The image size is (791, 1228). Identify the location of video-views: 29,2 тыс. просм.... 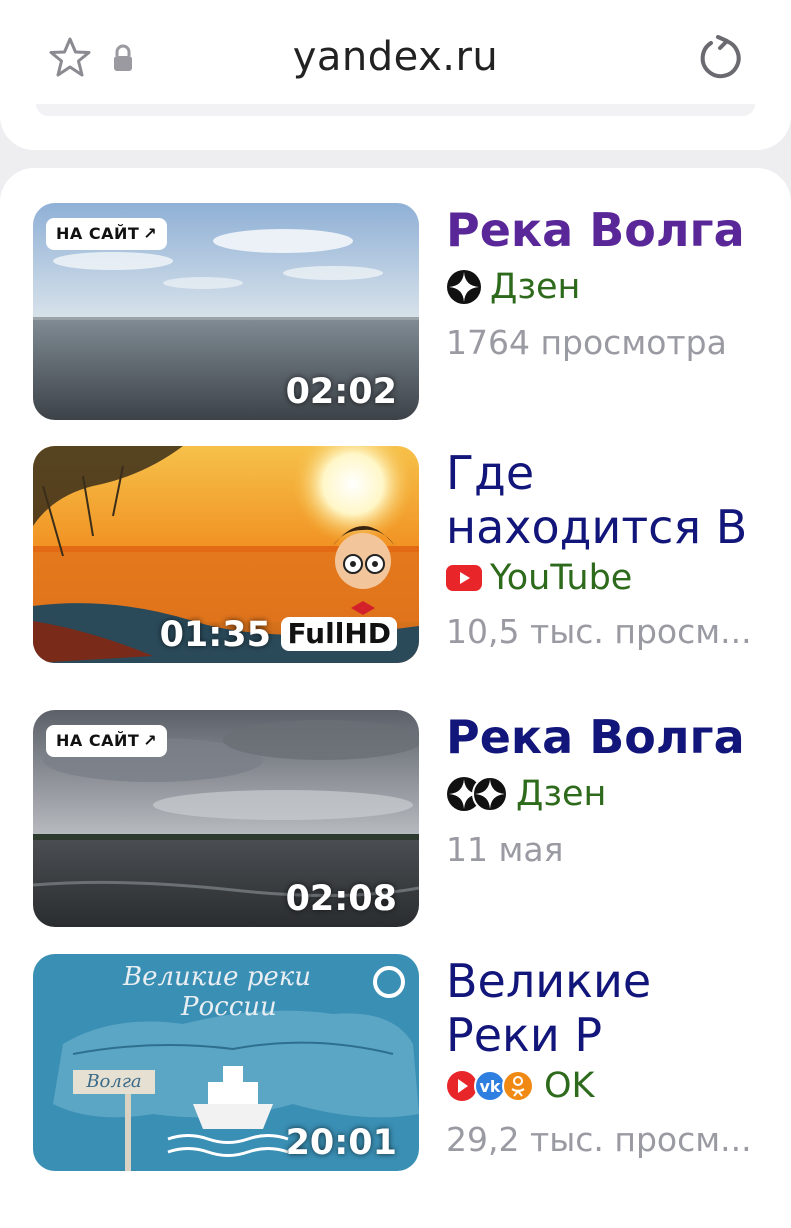
(599, 1139).